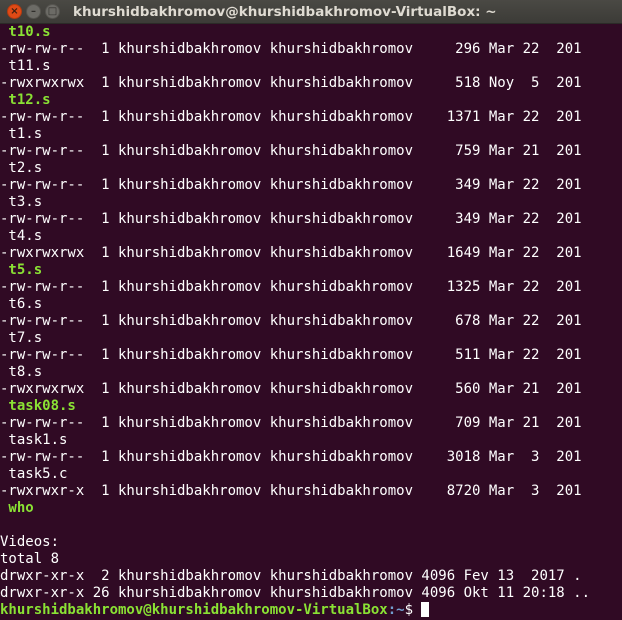 The width and height of the screenshot is (622, 620). I want to click on terminal-line: t12.s, so click(311, 100).